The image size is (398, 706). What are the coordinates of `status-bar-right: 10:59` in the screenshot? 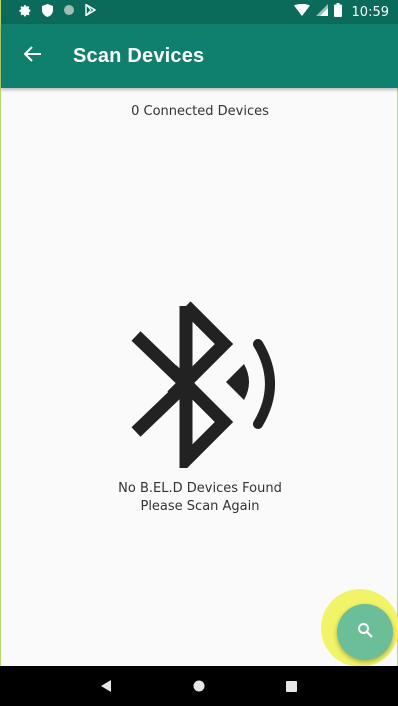 It's located at (341, 12).